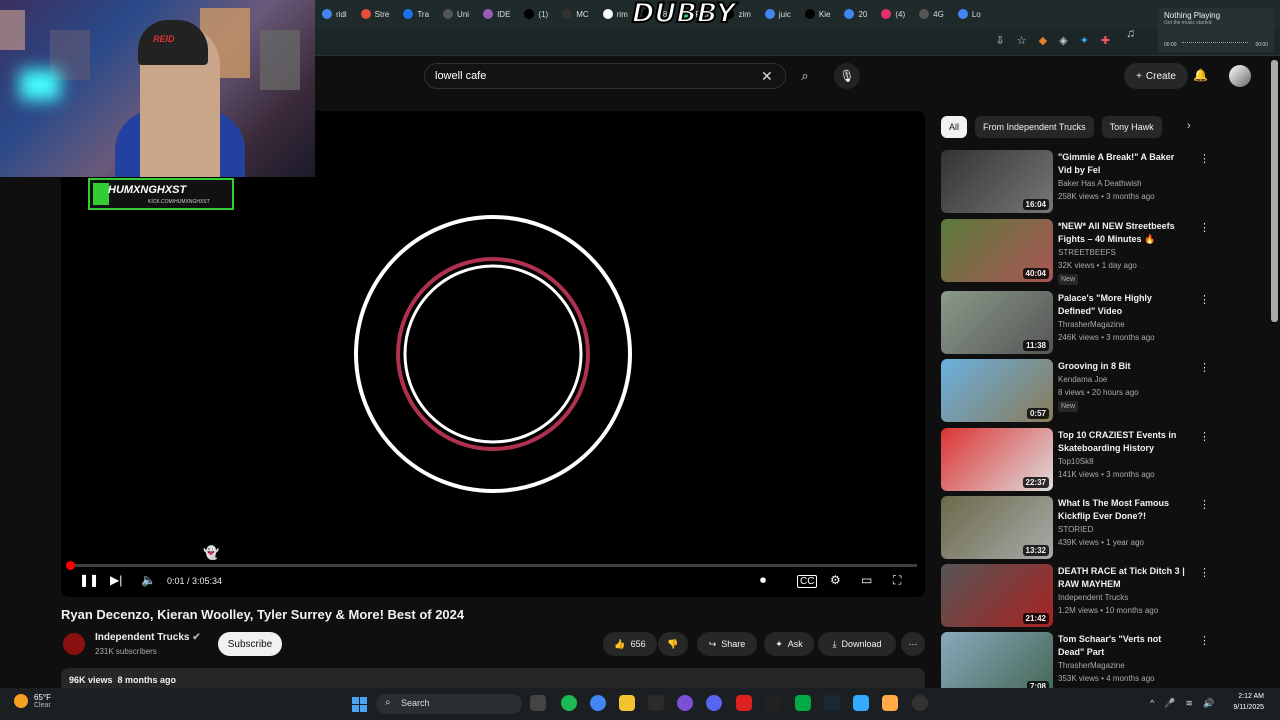  What do you see at coordinates (1123, 164) in the screenshot?
I see `recommended-title: "Gimmie A Break!" A Baker Vid by Fel` at bounding box center [1123, 164].